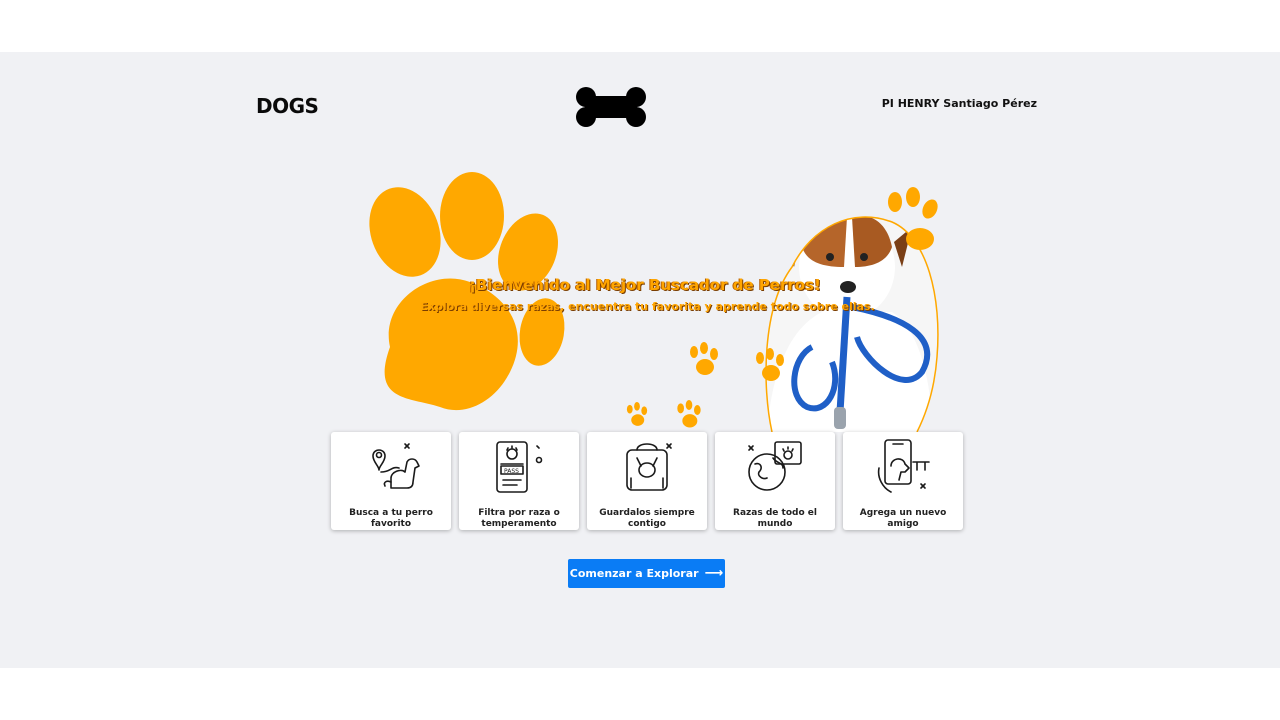 This screenshot has width=1280, height=720. What do you see at coordinates (645, 285) in the screenshot?
I see `hero-title: ¡Bienvenido al Mejor Buscador de Perros!` at bounding box center [645, 285].